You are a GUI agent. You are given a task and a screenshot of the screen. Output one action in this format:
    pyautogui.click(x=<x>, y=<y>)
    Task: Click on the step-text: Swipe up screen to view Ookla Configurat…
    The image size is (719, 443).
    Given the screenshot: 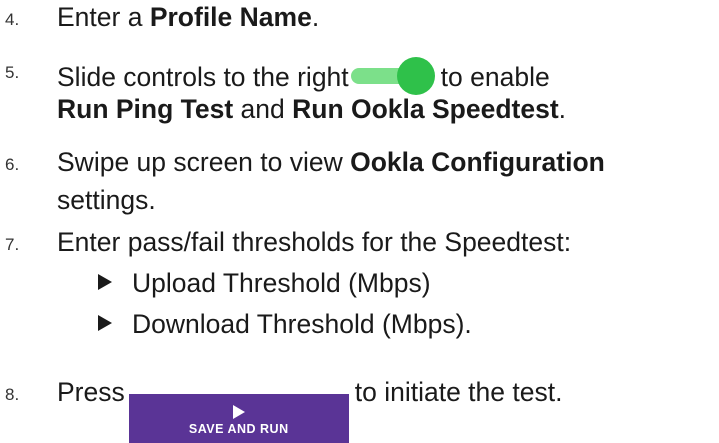 What is the action you would take?
    pyautogui.click(x=331, y=162)
    